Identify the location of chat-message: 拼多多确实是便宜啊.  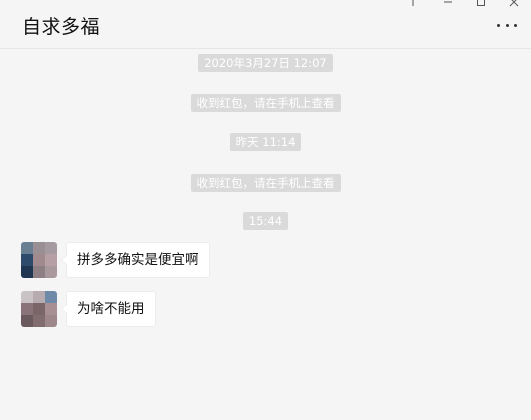
(115, 260).